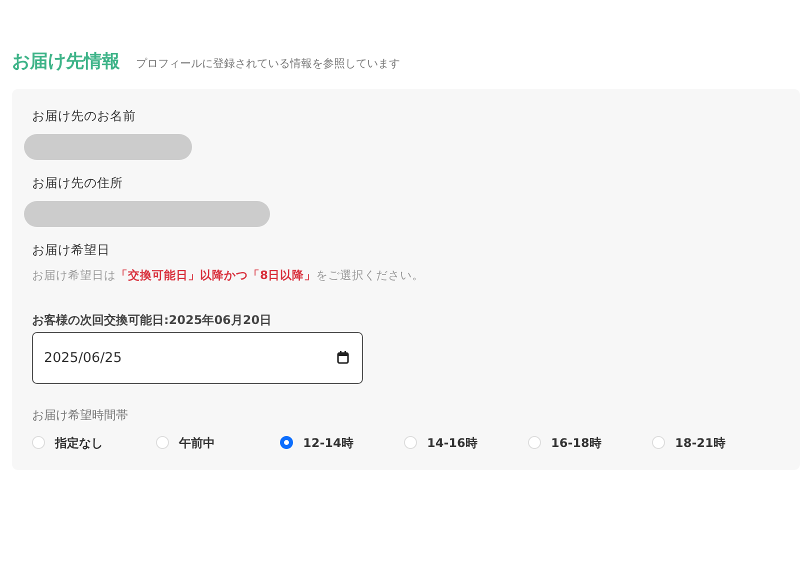 Image resolution: width=800 pixels, height=561 pixels. I want to click on field-label: お届け希望時間帯, so click(80, 415).